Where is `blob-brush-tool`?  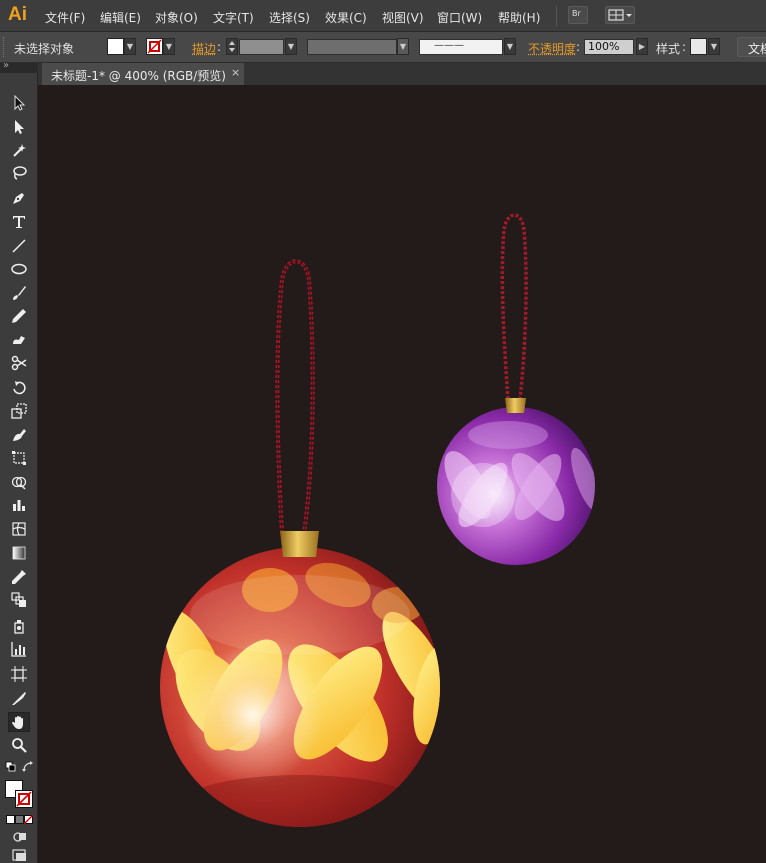 blob-brush-tool is located at coordinates (19, 340).